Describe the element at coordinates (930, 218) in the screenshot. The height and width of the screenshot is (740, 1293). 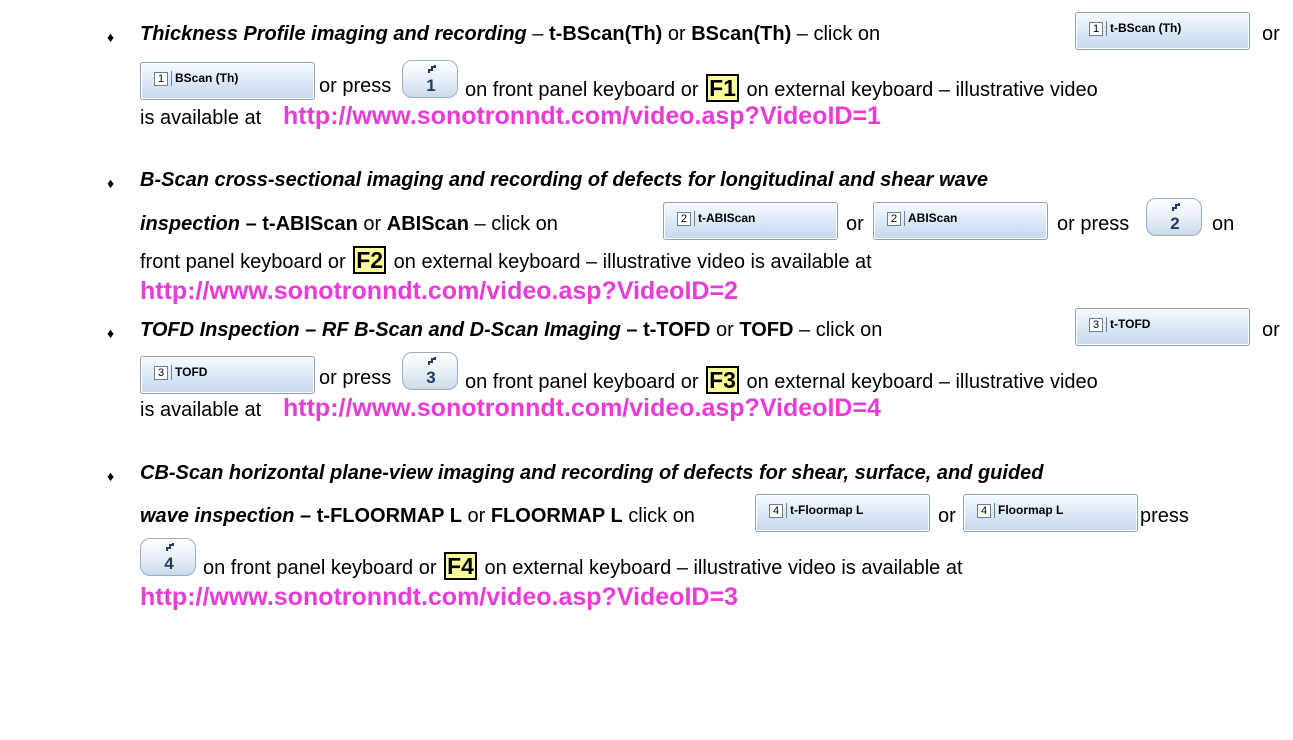
I see `button-label: ABIScan` at that location.